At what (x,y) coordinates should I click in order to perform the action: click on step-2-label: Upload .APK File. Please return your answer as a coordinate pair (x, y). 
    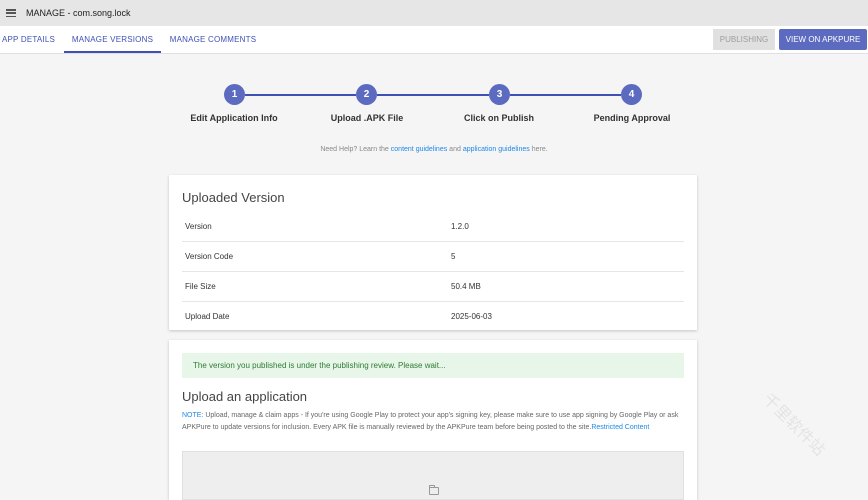
    Looking at the image, I should click on (367, 118).